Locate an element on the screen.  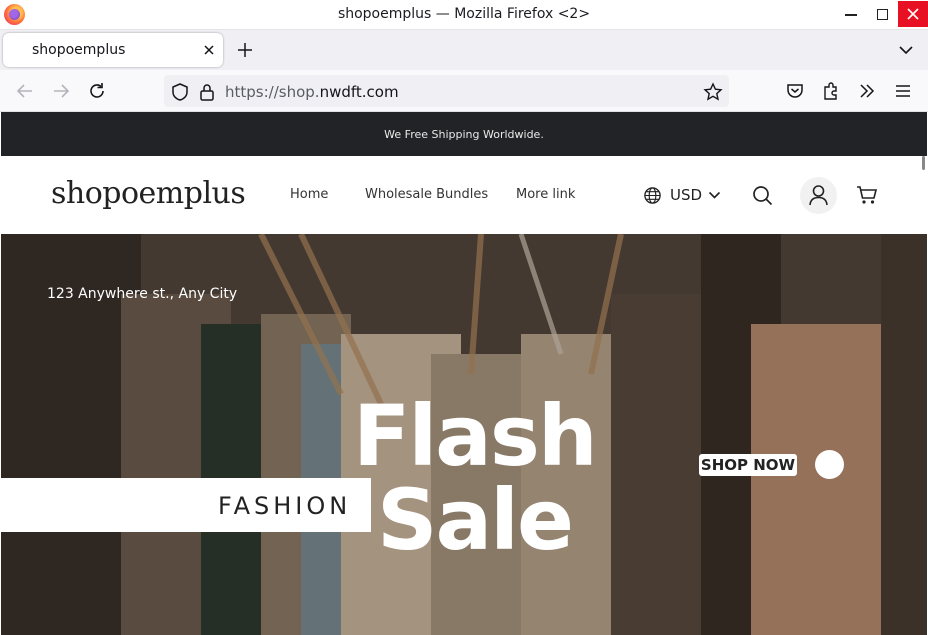
nav-link-more: More link is located at coordinates (545, 194).